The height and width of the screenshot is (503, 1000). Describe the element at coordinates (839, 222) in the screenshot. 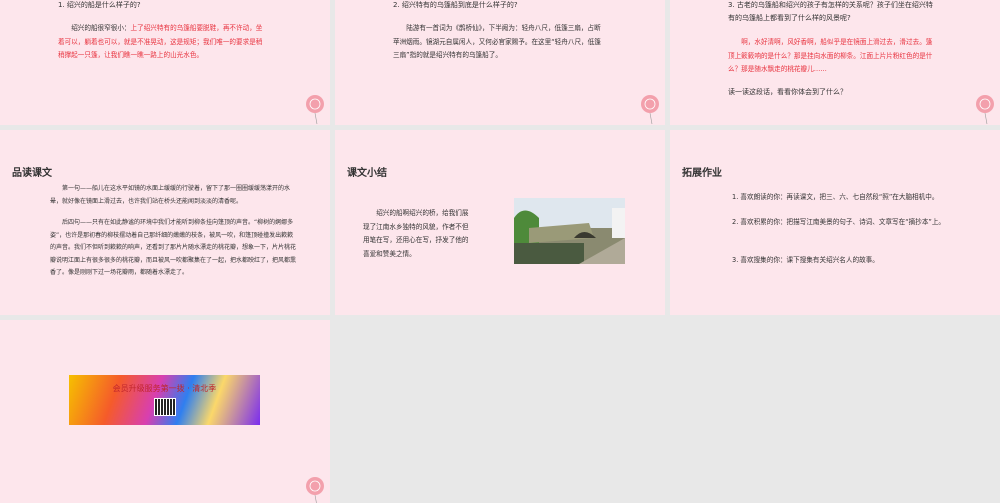

I see `homework-item: 2. 喜欢积累的你：把描写江南美景的句子、诗词、文章写在“摘抄本”上。` at that location.